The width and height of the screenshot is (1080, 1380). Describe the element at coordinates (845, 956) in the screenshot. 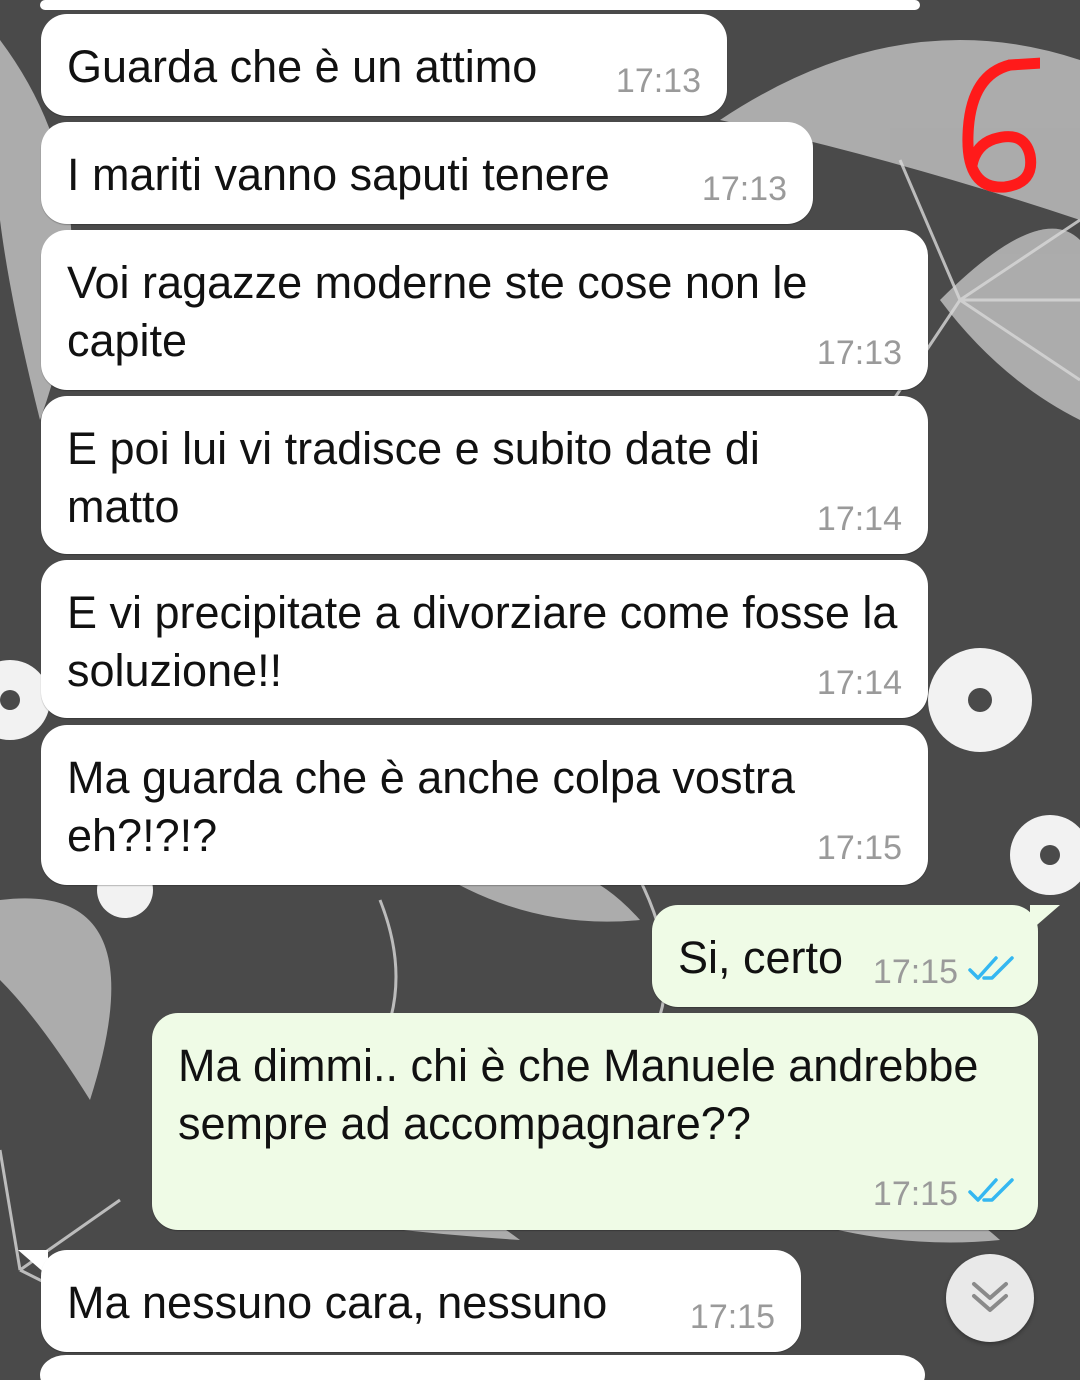

I see `outgoing-message: Si, certo 17:15` at that location.